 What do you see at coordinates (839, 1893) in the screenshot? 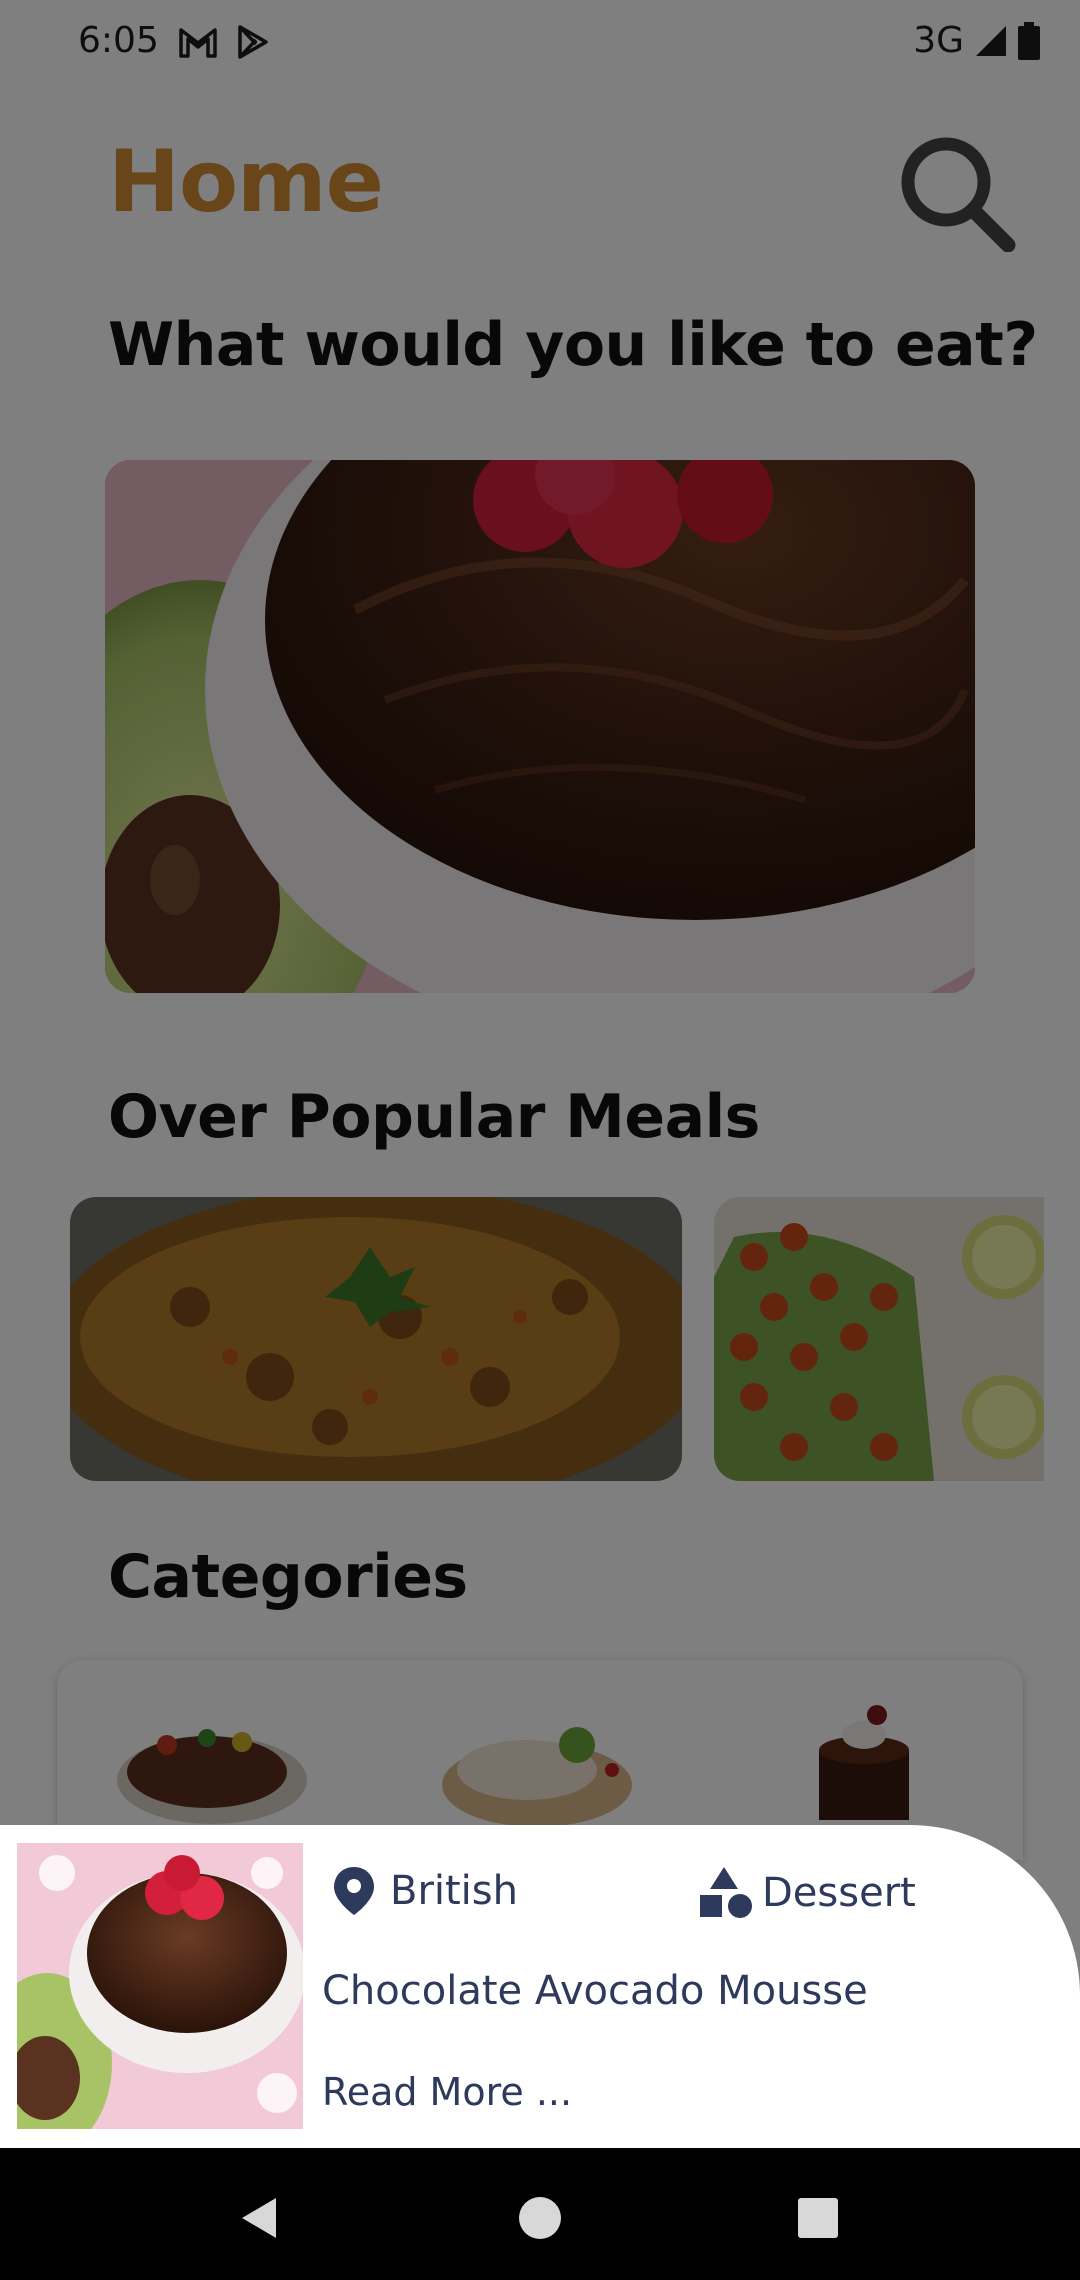
I see `meal-category-label: Dessert` at bounding box center [839, 1893].